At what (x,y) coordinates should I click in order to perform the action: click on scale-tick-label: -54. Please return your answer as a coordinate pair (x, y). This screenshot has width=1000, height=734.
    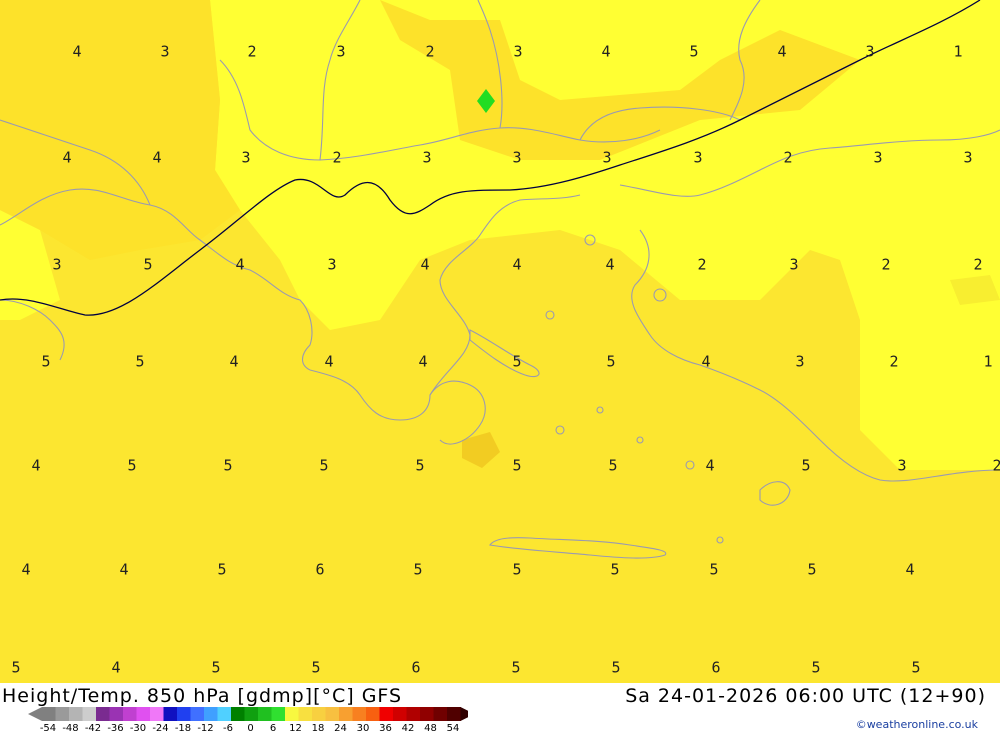
    Looking at the image, I should click on (48, 728).